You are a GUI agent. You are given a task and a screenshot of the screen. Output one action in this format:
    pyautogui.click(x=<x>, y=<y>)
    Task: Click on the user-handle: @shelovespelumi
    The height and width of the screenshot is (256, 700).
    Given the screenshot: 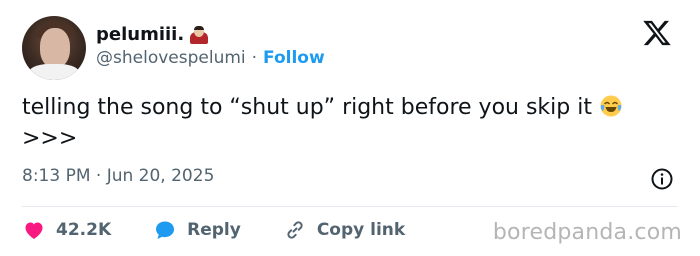 What is the action you would take?
    pyautogui.click(x=171, y=58)
    